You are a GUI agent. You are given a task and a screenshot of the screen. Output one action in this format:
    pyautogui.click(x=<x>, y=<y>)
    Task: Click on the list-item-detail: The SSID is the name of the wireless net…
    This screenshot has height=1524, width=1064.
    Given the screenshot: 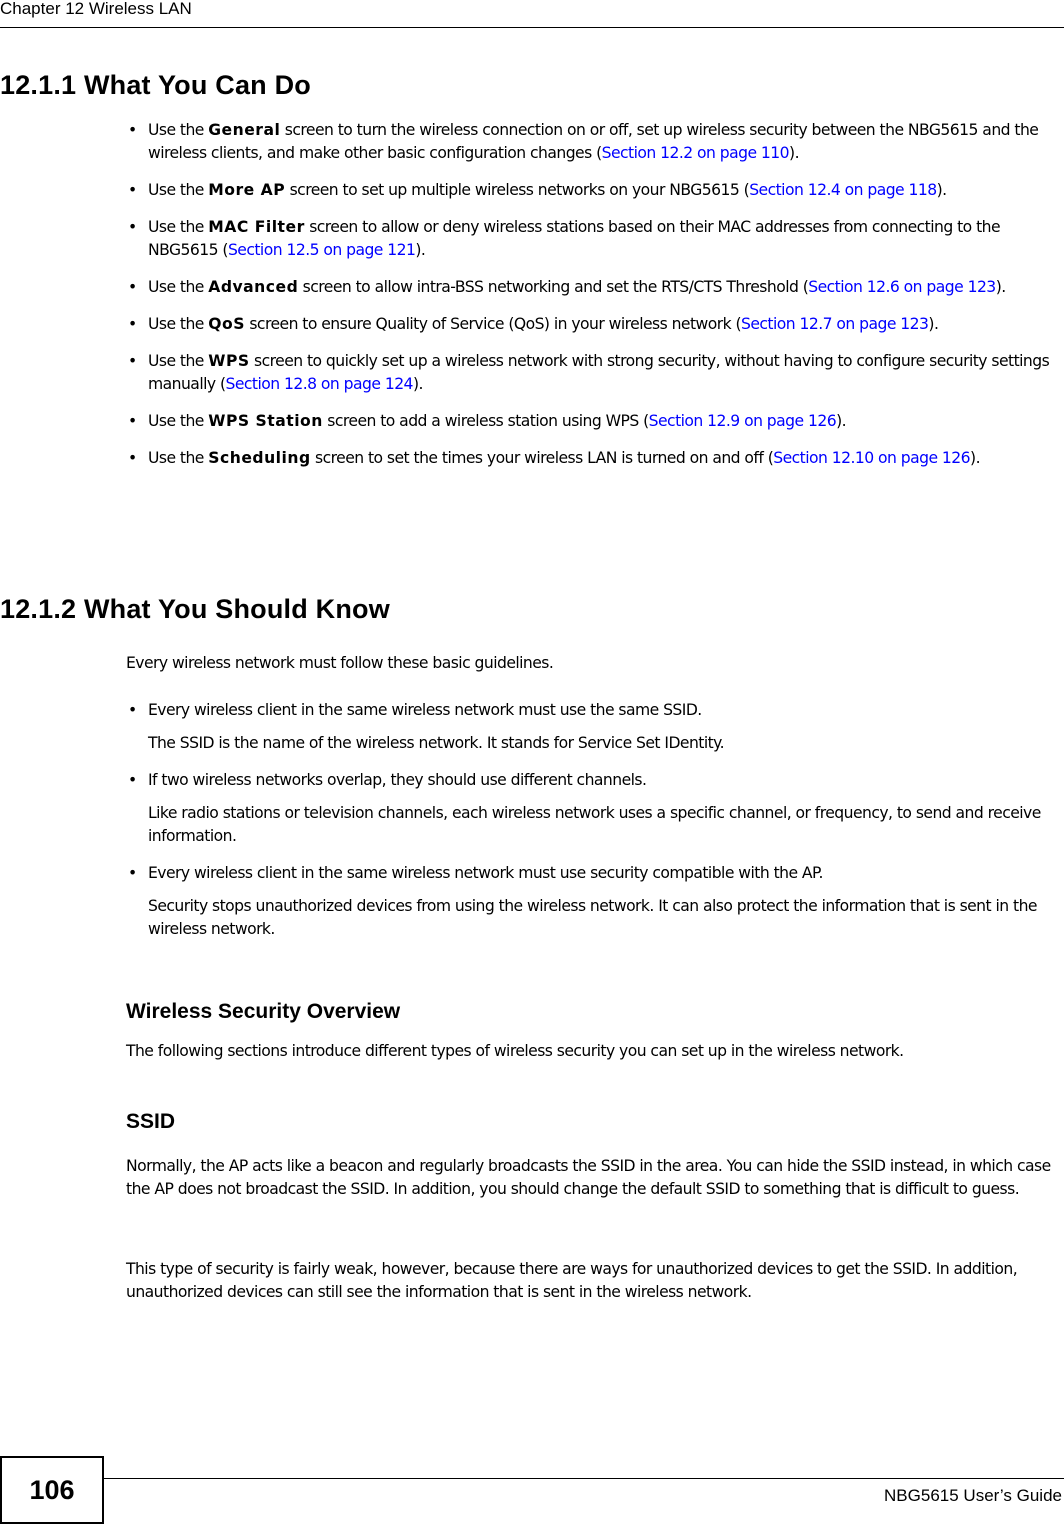 What is the action you would take?
    pyautogui.click(x=436, y=743)
    